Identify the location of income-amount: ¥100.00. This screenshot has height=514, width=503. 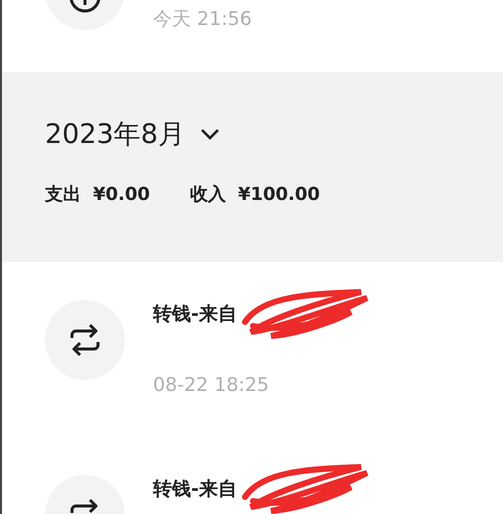
(279, 194).